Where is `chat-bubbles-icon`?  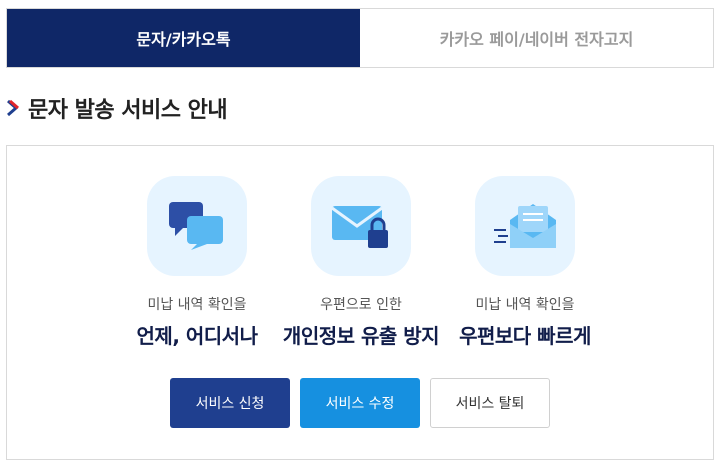 chat-bubbles-icon is located at coordinates (196, 226).